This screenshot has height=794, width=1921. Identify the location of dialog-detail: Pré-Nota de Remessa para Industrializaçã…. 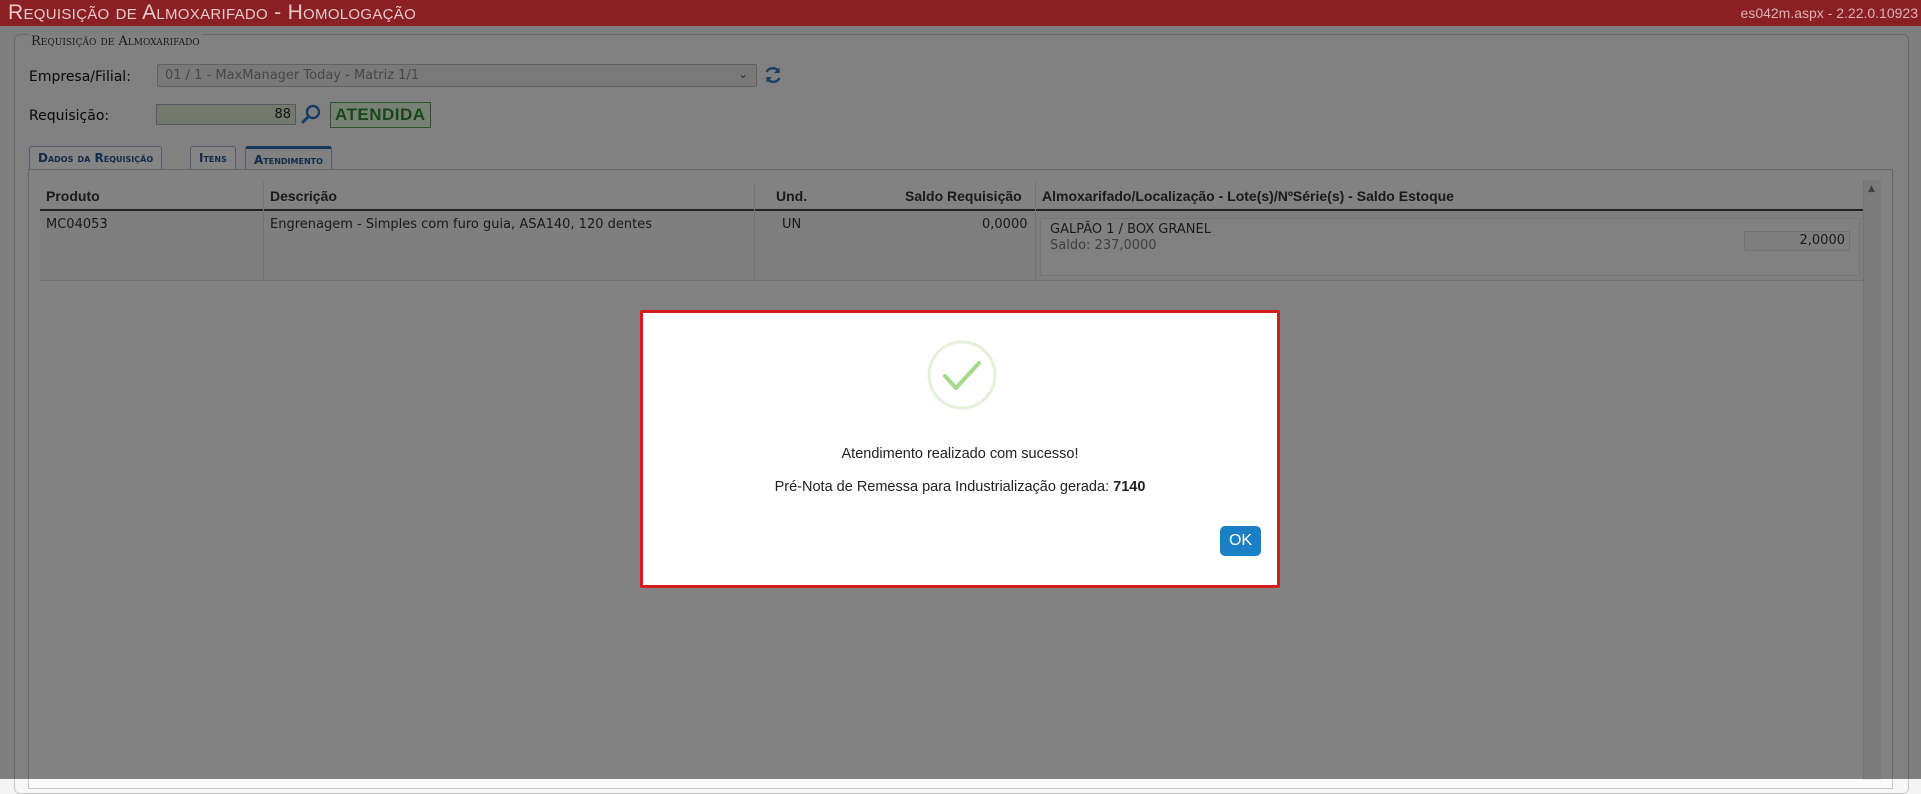
(960, 487).